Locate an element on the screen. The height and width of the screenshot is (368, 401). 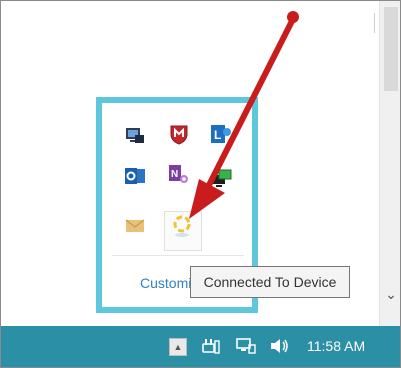
taskbar: ▲ 11:58 AM is located at coordinates (200, 346).